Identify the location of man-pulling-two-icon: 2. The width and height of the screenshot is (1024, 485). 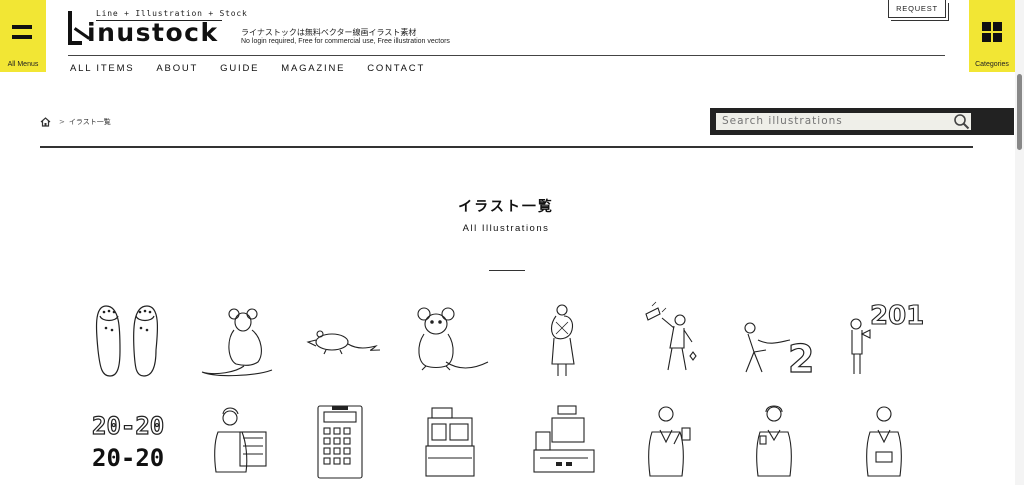
(782, 341).